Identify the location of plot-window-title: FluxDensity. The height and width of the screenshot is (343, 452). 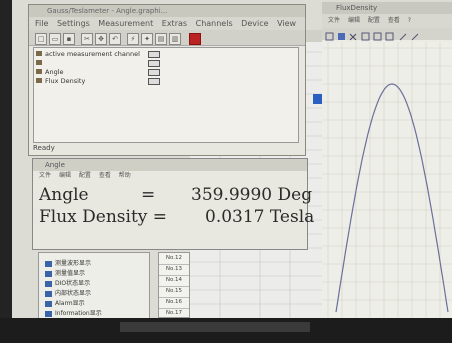
(387, 8).